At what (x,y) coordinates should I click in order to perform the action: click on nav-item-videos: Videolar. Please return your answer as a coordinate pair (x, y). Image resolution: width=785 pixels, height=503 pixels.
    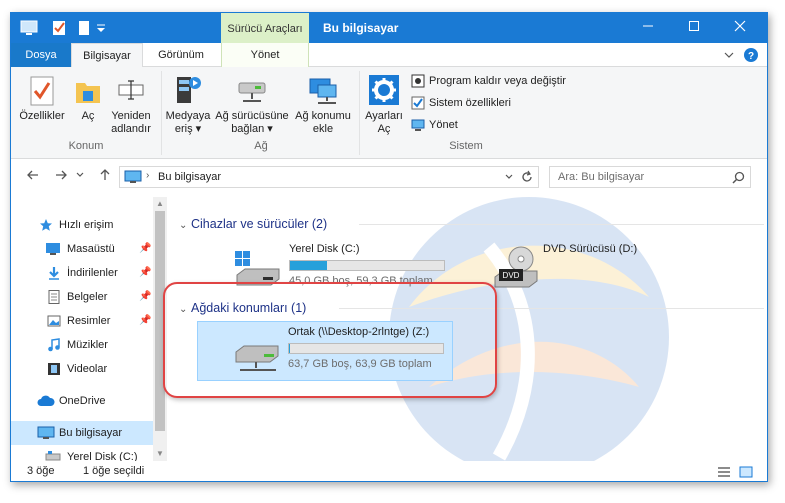
    Looking at the image, I should click on (82, 369).